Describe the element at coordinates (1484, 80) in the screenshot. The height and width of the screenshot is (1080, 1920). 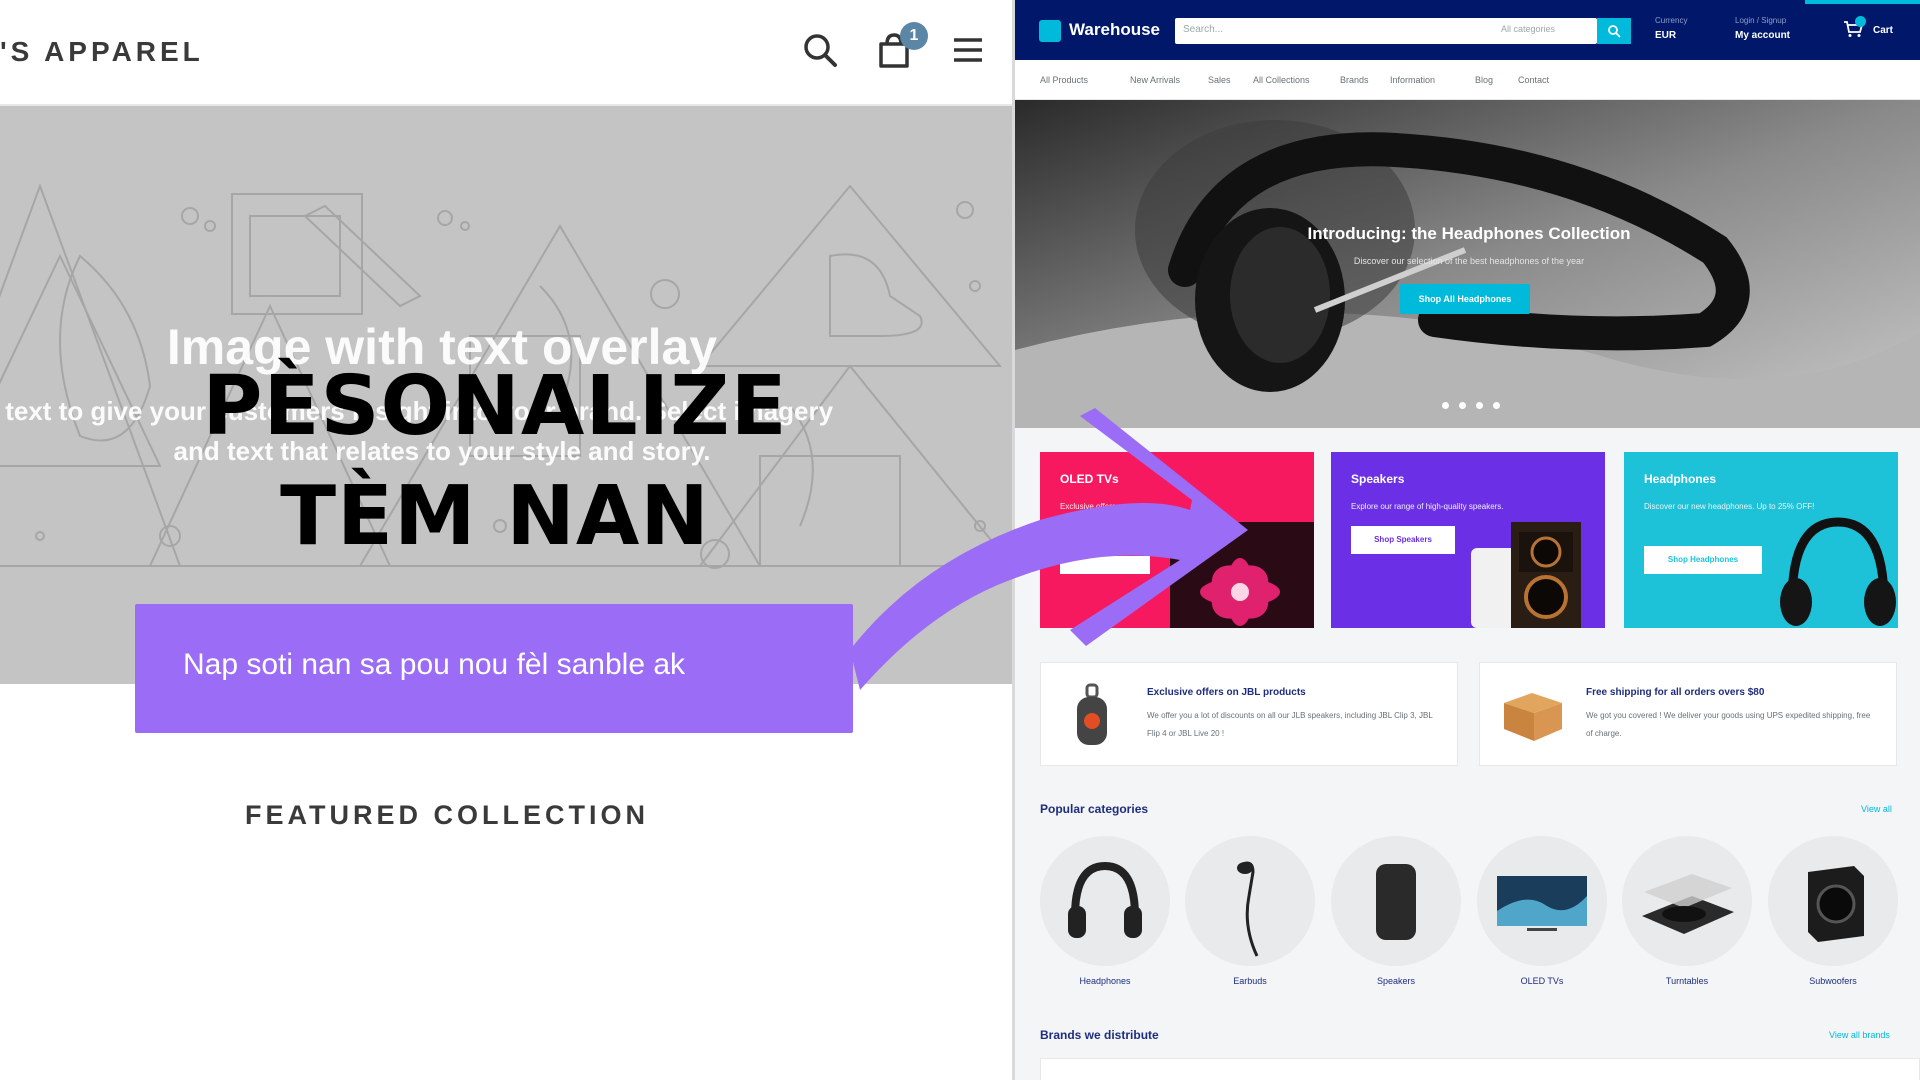
I see `nav-blog: Blog` at that location.